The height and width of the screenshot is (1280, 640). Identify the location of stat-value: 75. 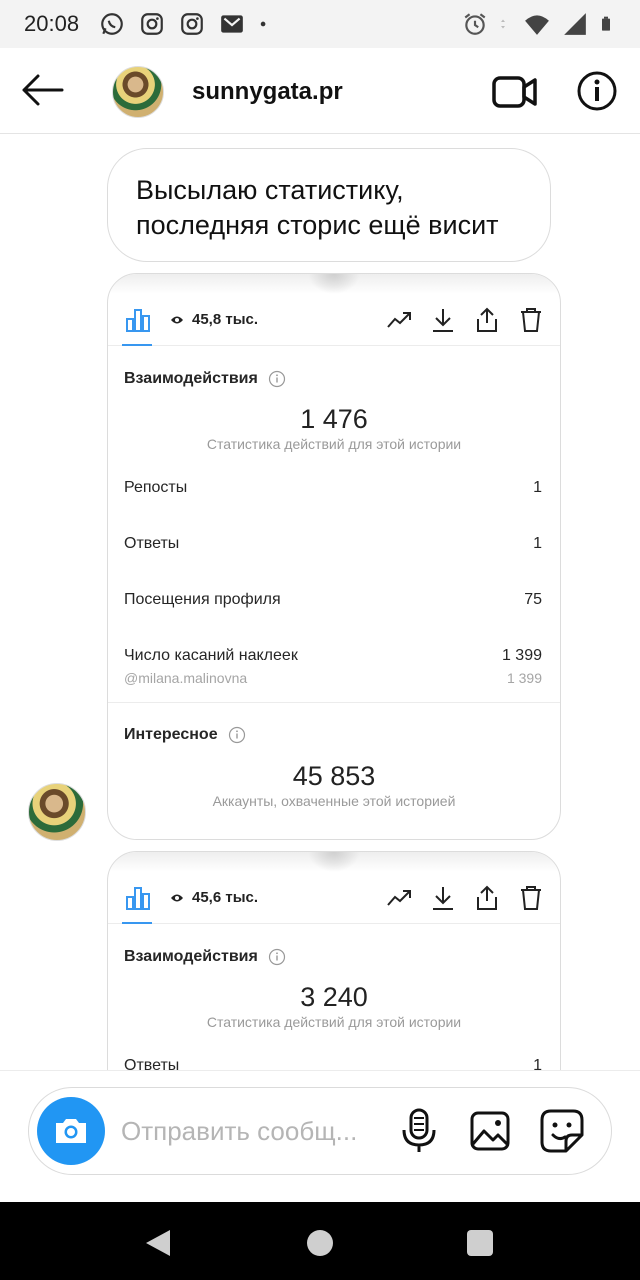
(533, 599).